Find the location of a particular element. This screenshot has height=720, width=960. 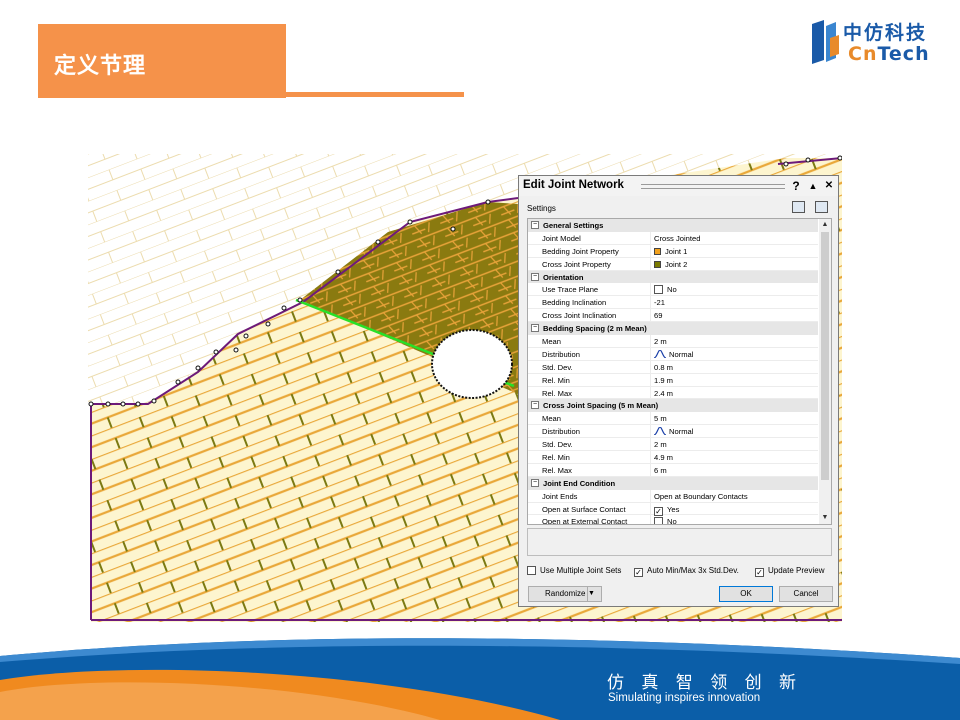

scroll-up-icon: ▲ is located at coordinates (825, 225).